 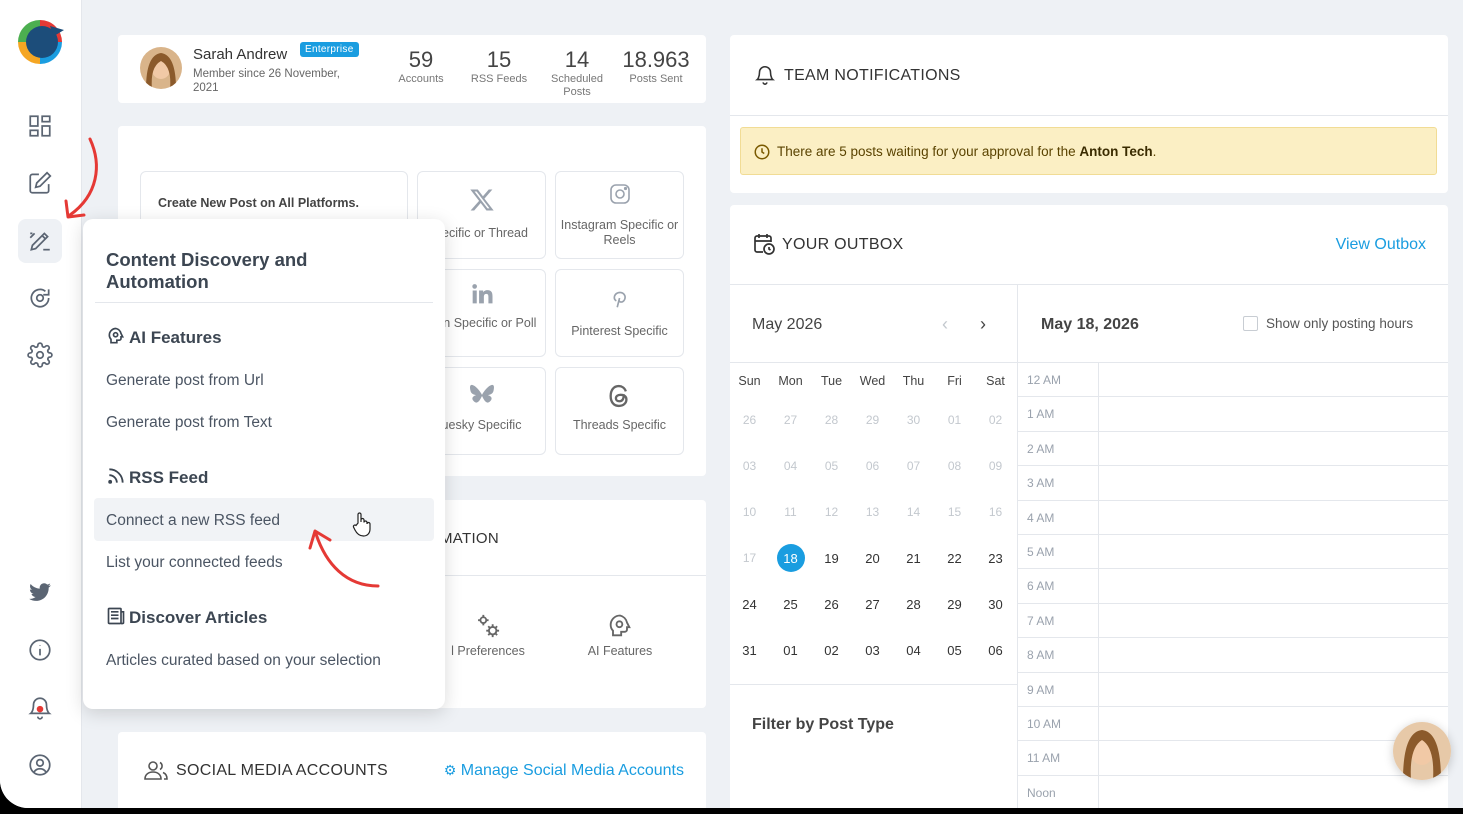 I want to click on posting-hours-checkbox, so click(x=1250, y=323).